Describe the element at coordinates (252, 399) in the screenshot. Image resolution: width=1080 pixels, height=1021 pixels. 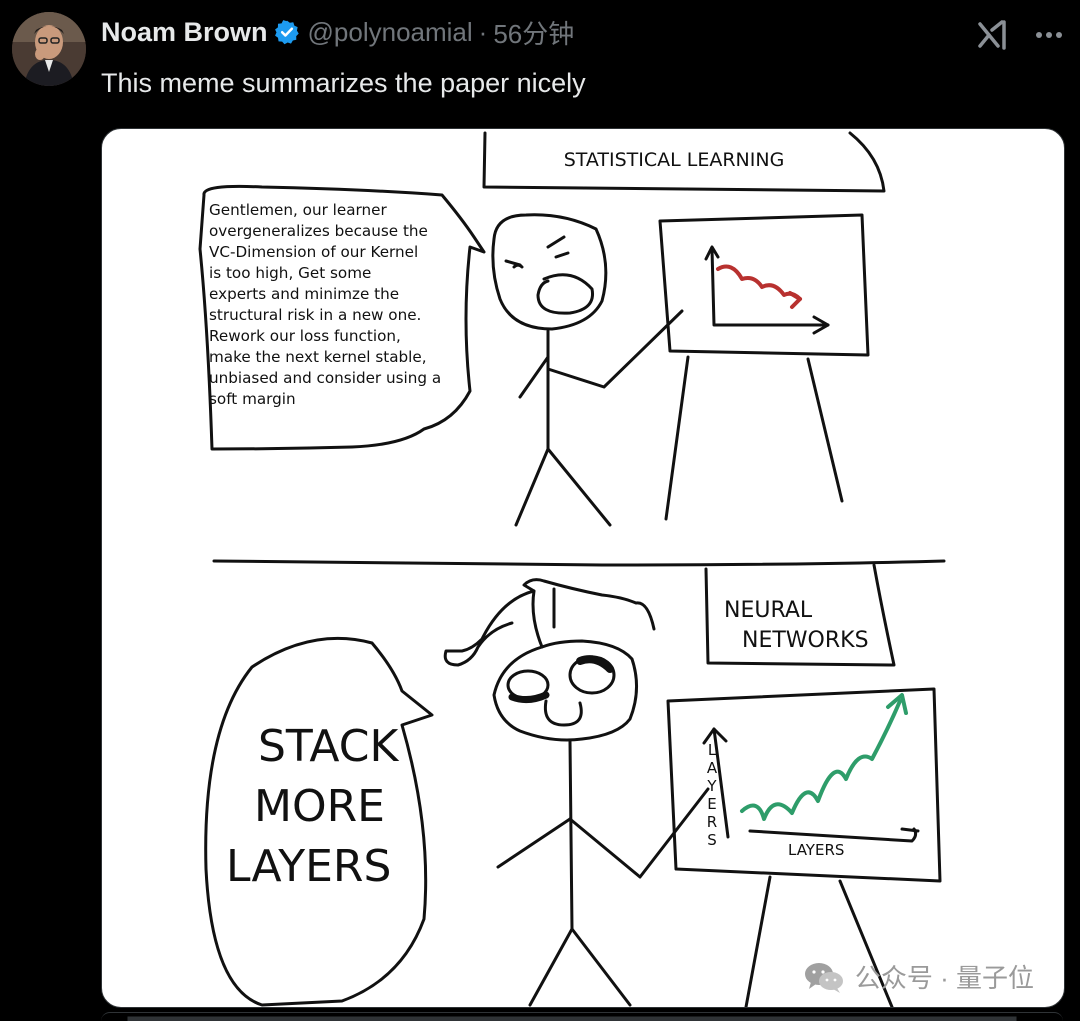
I see `top-speech-line: soft margin` at that location.